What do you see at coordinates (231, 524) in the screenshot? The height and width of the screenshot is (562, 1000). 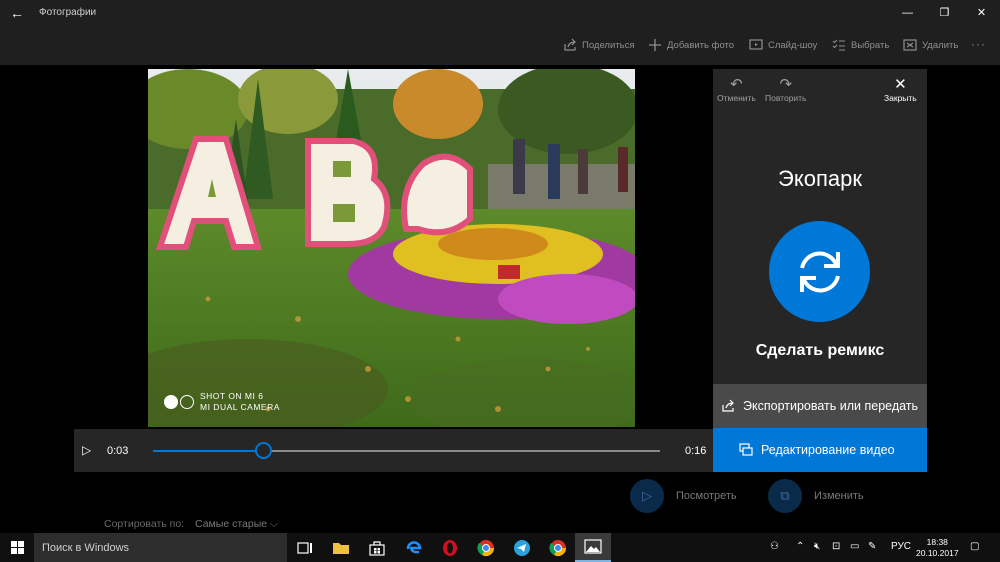 I see `sort-value: Самые старые` at bounding box center [231, 524].